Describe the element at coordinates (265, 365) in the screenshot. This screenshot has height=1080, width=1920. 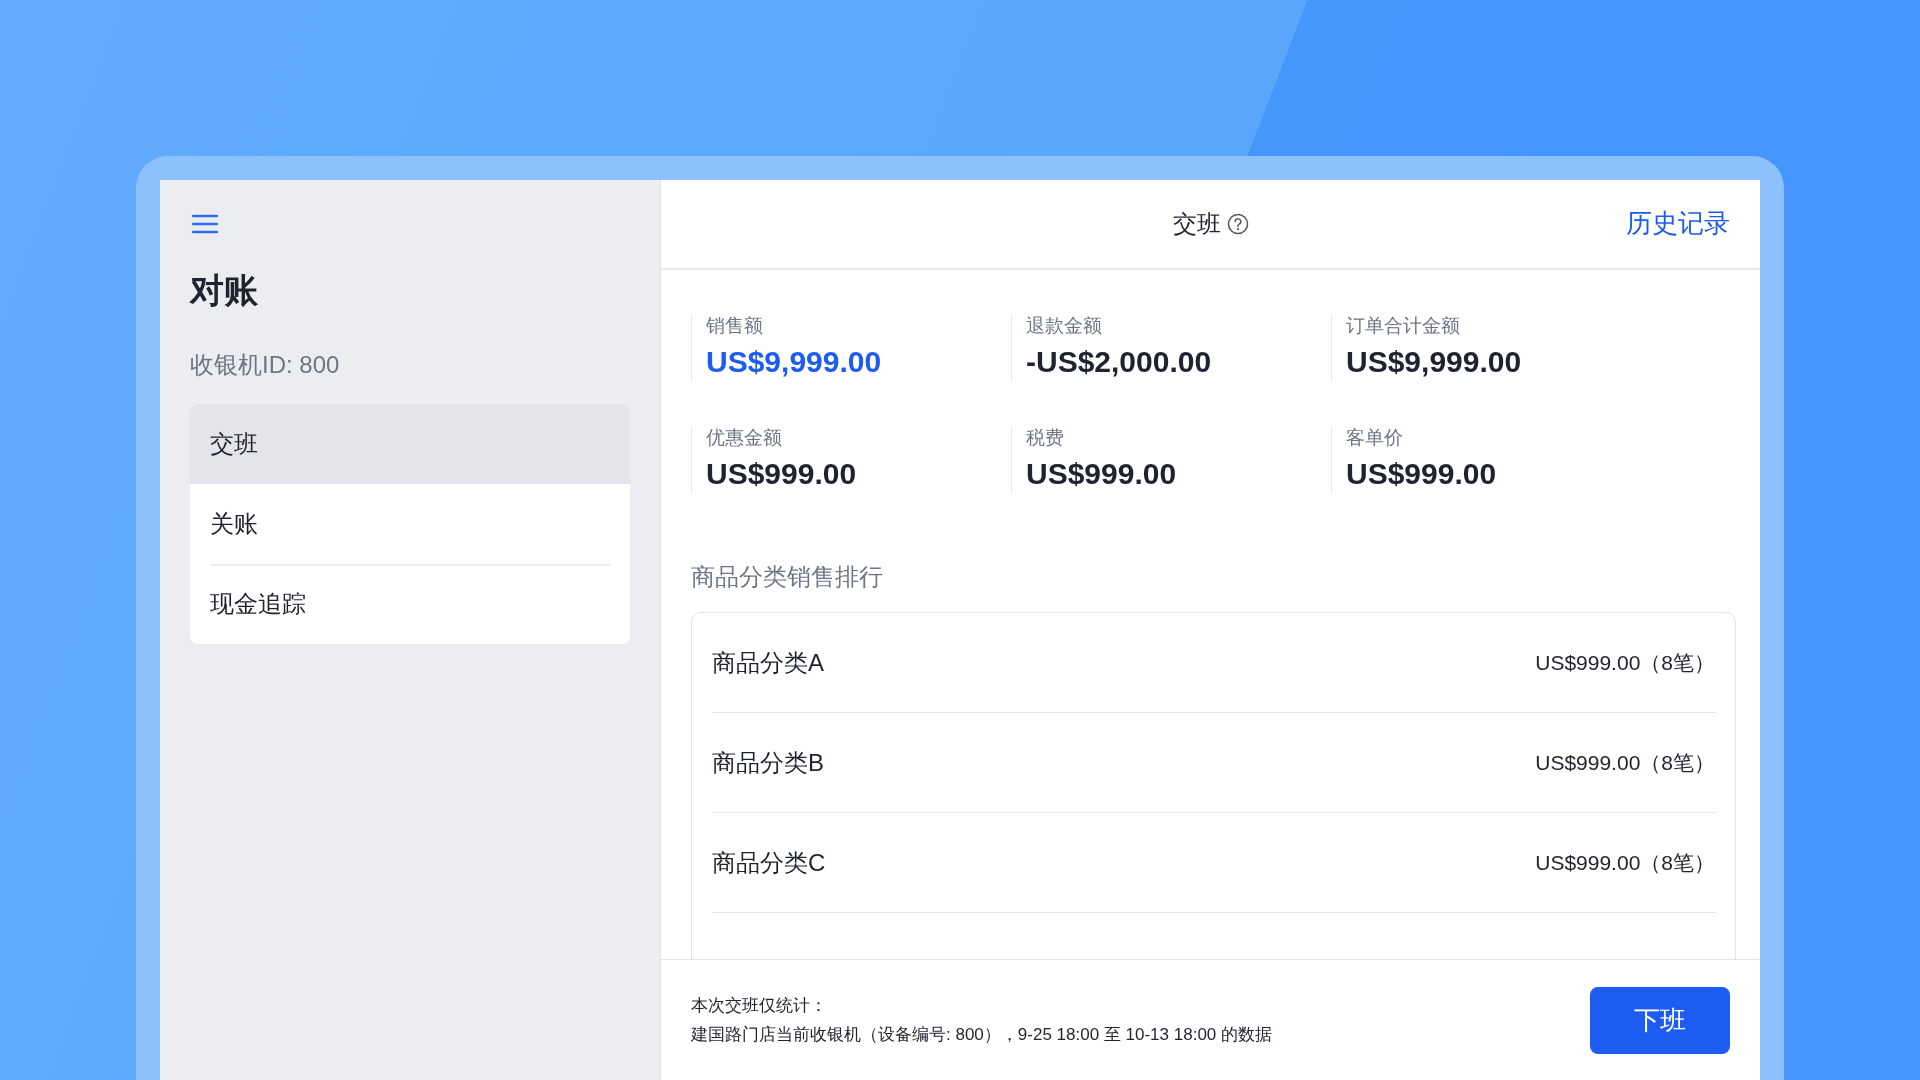
I see `register-id: 收银机ID: 800` at that location.